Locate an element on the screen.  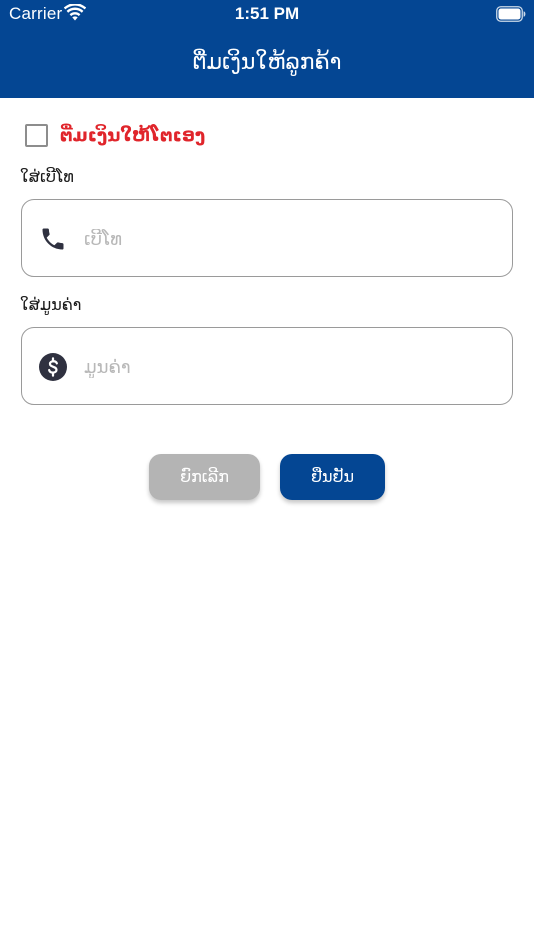
cancel-button: ຍົກເລີກ is located at coordinates (204, 477).